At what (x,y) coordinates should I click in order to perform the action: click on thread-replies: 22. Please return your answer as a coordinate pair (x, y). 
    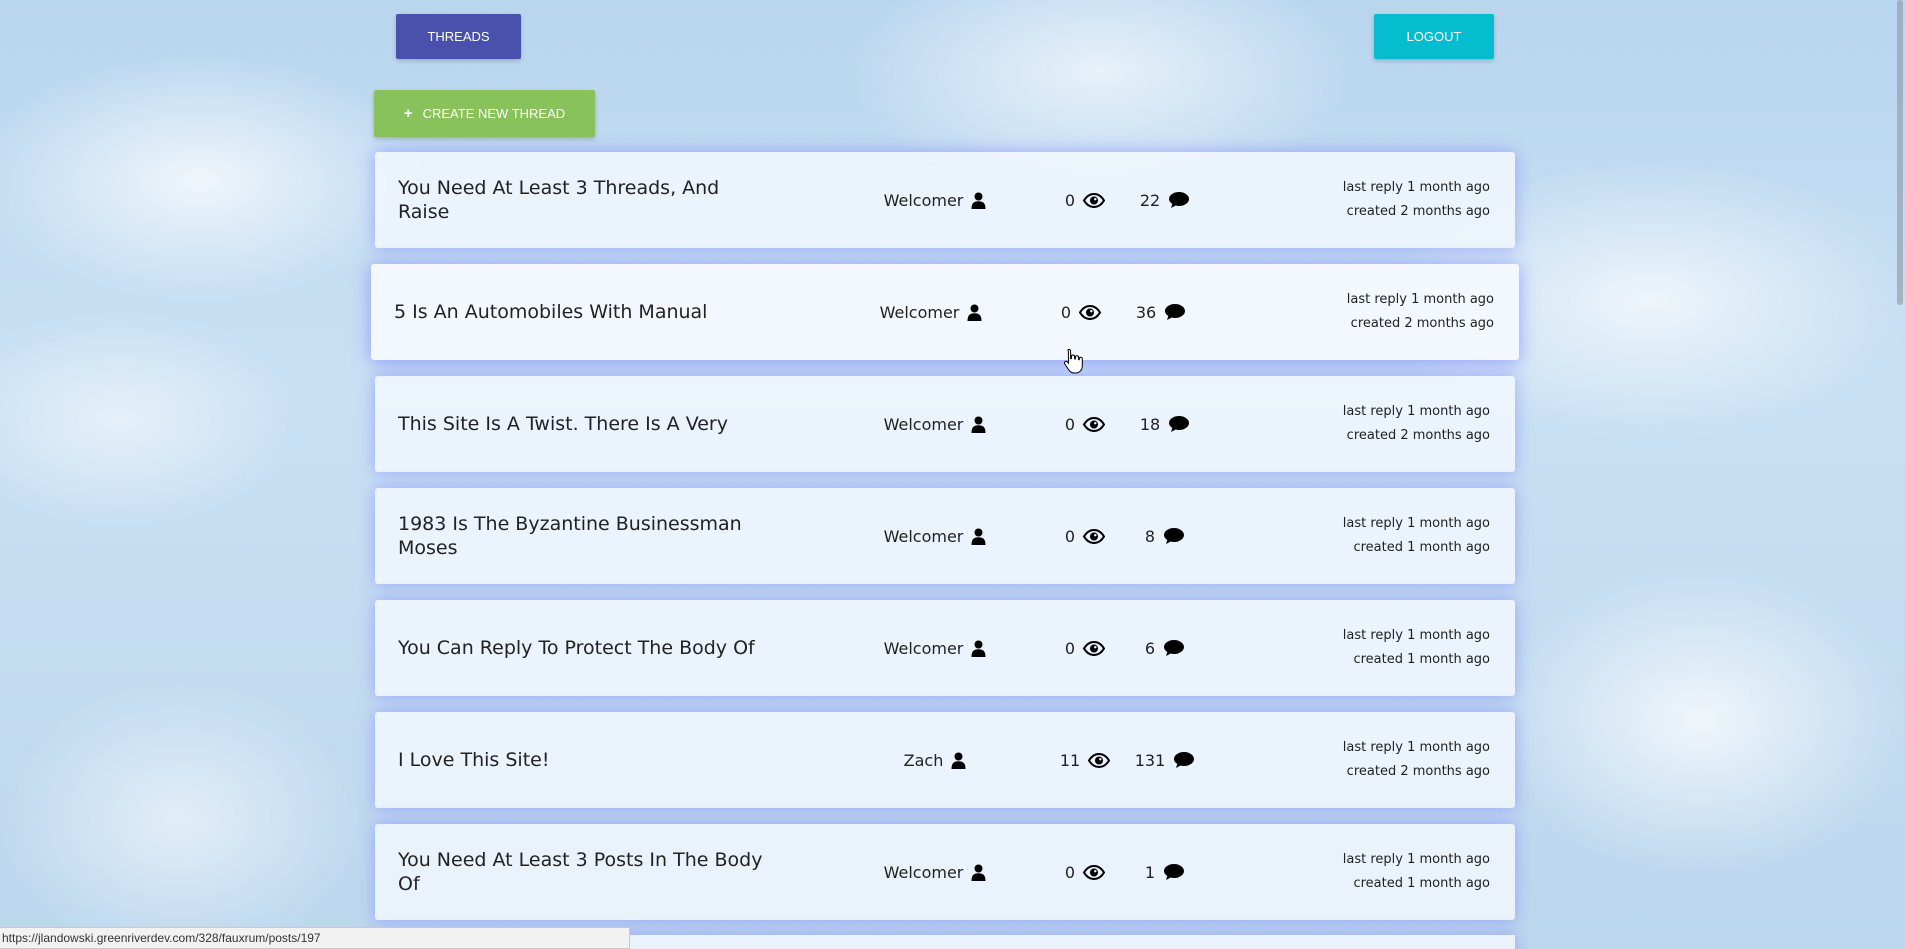
    Looking at the image, I should click on (1165, 200).